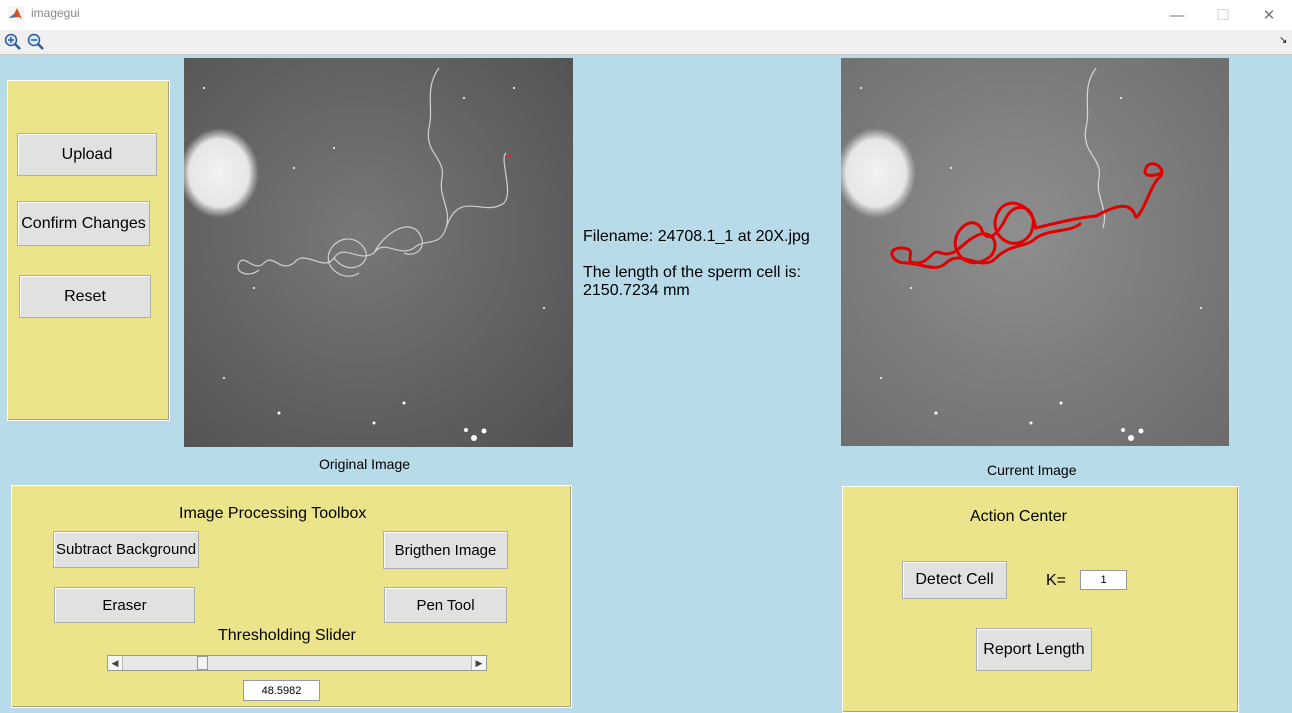 Image resolution: width=1292 pixels, height=713 pixels. What do you see at coordinates (696, 236) in the screenshot?
I see `filename-text: Filename: 24708.1_1 at 20X.jpg` at bounding box center [696, 236].